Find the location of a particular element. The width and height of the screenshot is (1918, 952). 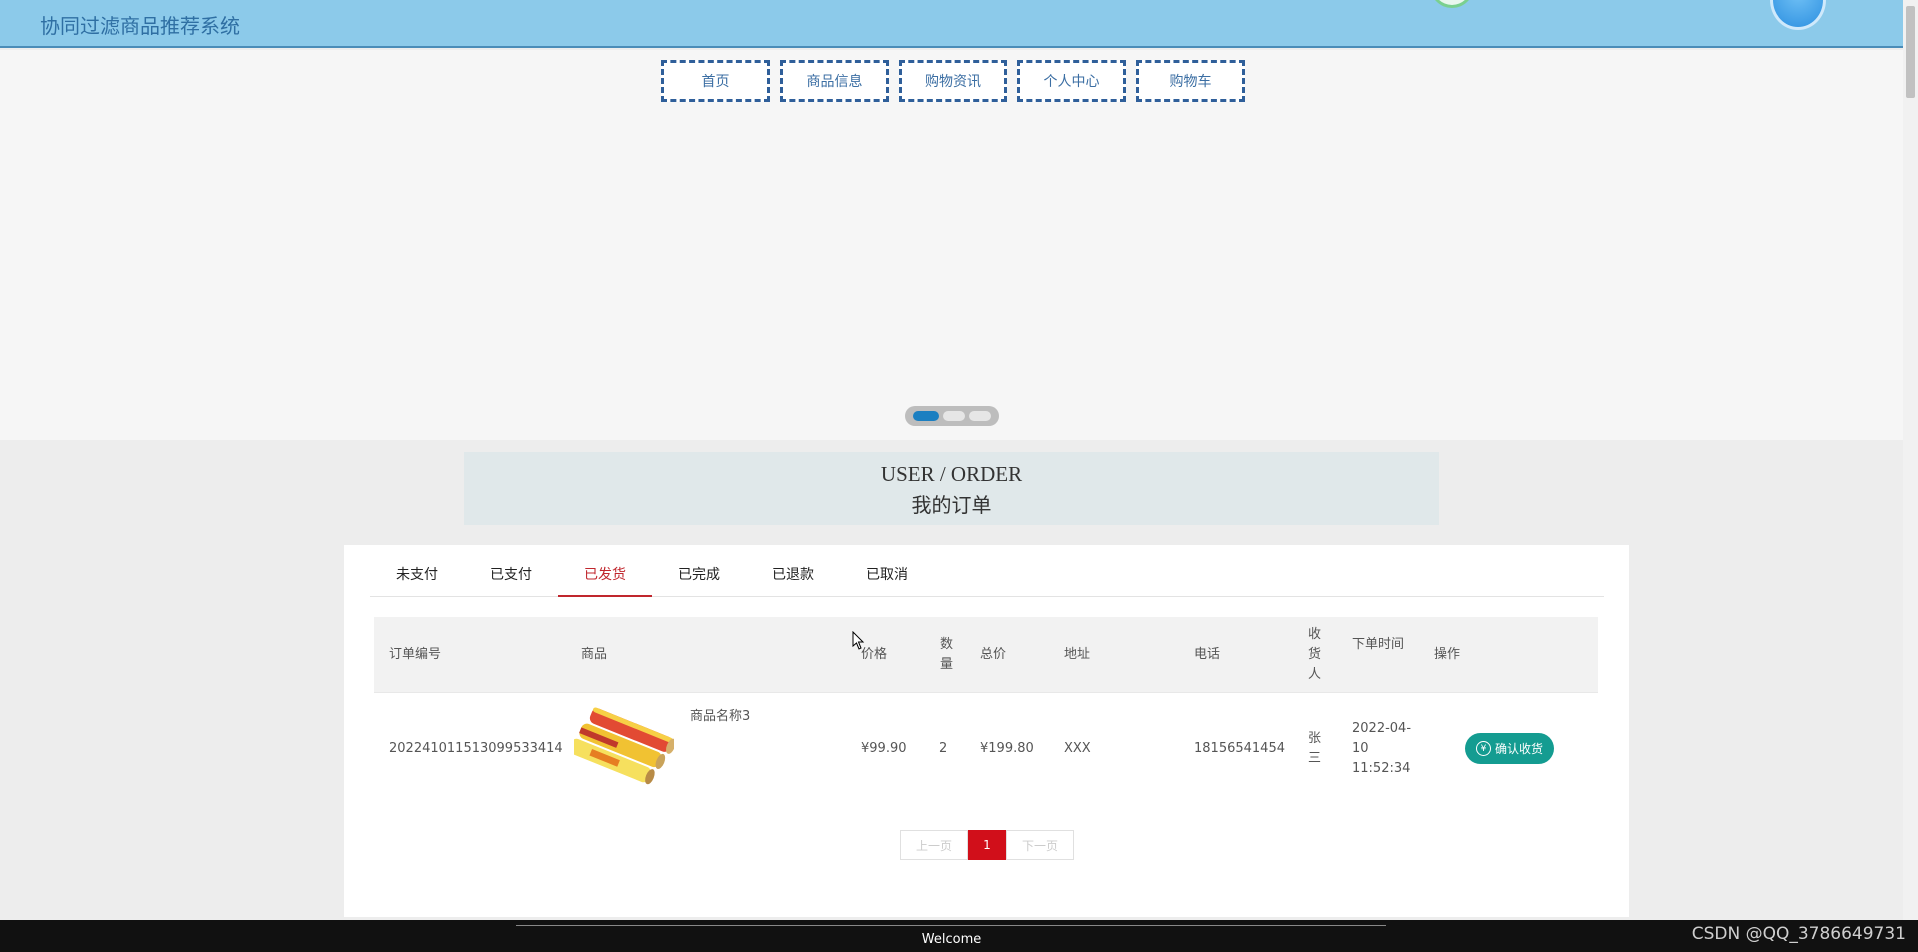

clock-widget: 05:14 is located at coordinates (1798, 15).